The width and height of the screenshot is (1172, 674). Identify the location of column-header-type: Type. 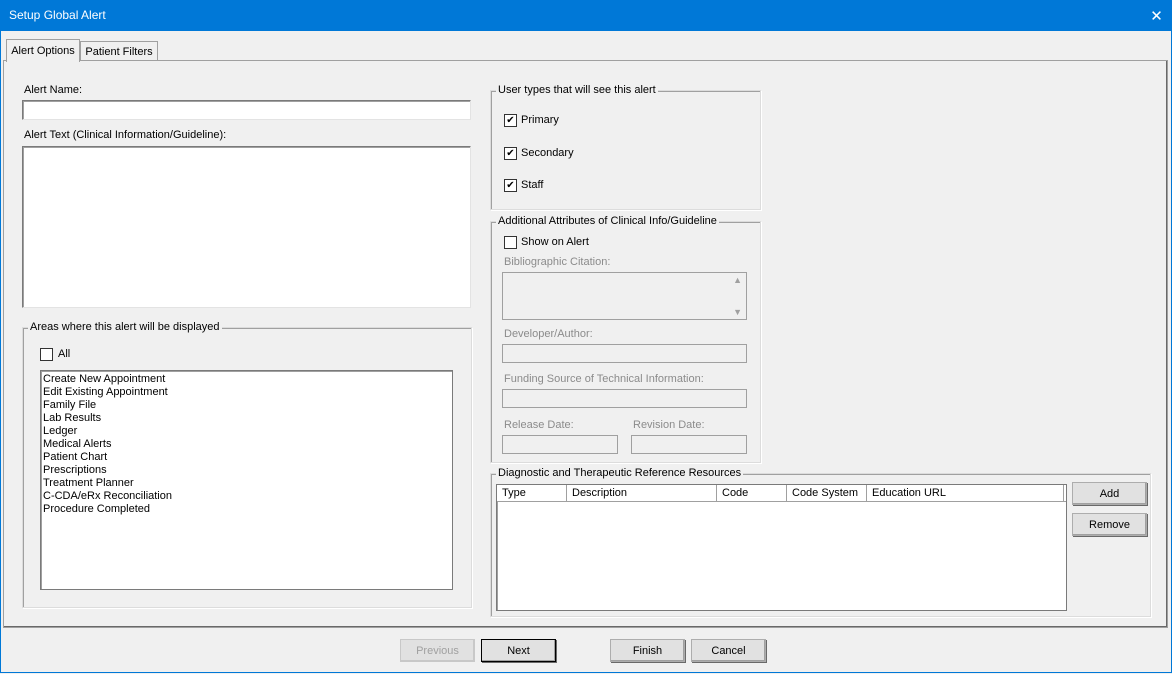
(532, 493).